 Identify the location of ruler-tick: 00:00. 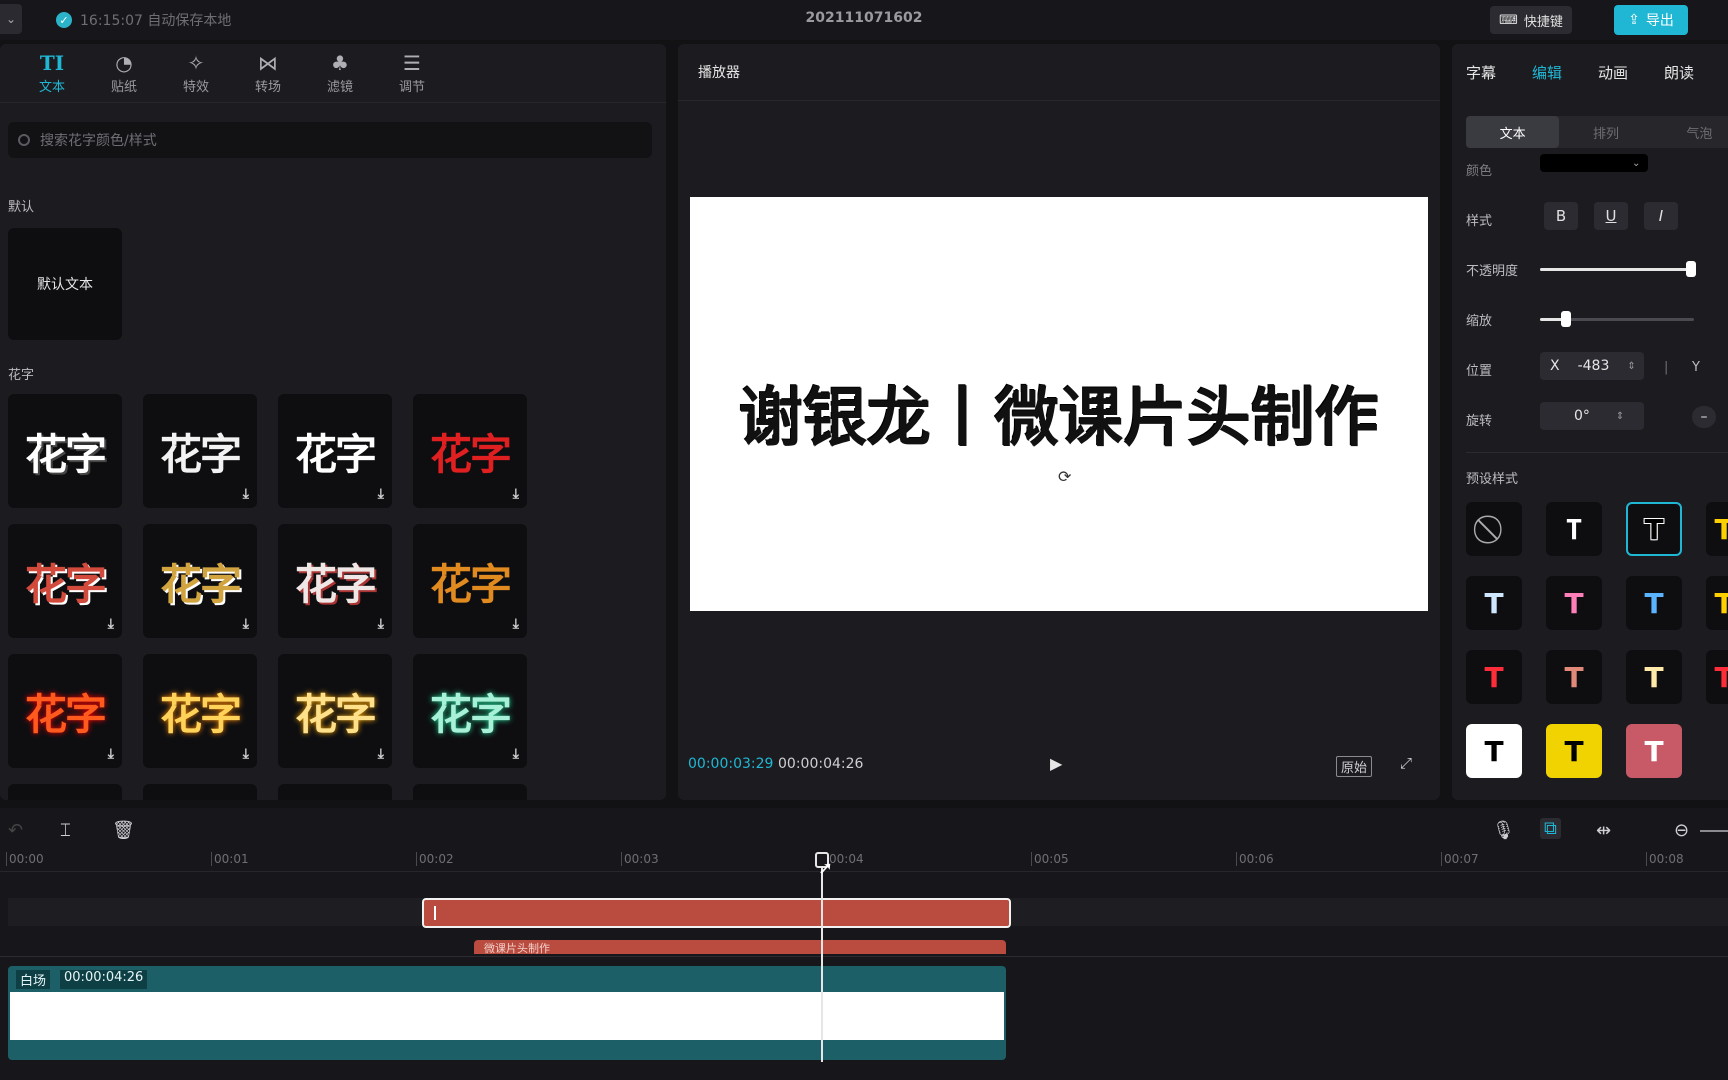
(25, 859).